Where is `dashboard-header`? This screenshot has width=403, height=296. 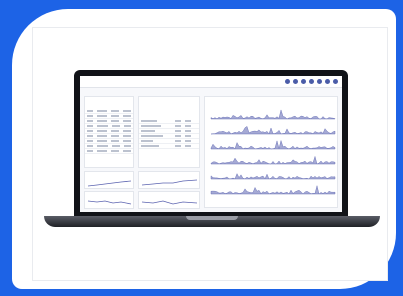
dashboard-header is located at coordinates (211, 82).